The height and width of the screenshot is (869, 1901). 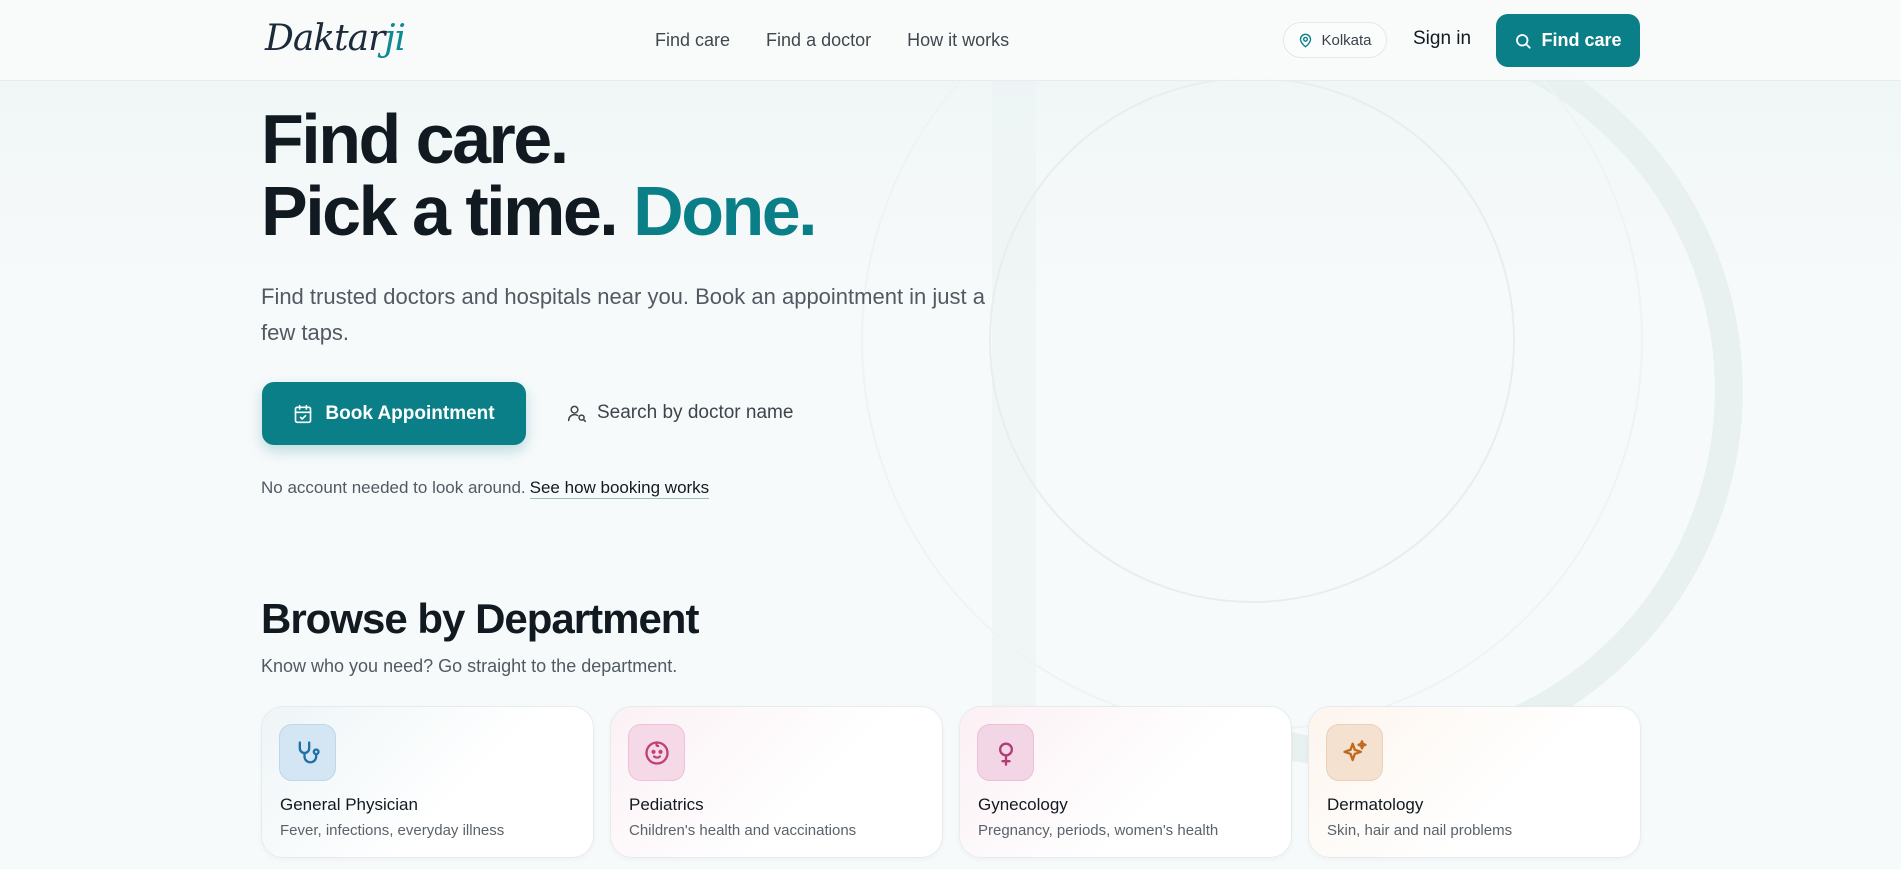 I want to click on book-appointment-button: Book Appointment, so click(x=394, y=413).